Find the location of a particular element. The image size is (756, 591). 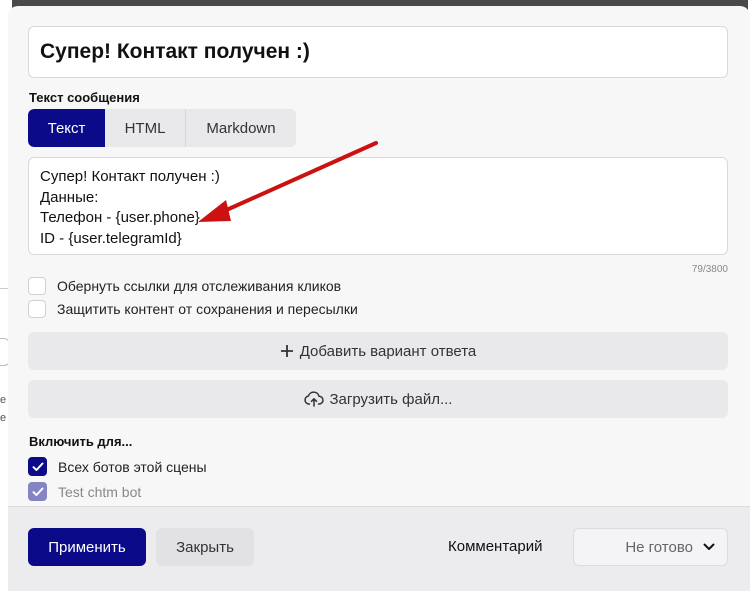

checkbox-test-bot is located at coordinates (37, 491).